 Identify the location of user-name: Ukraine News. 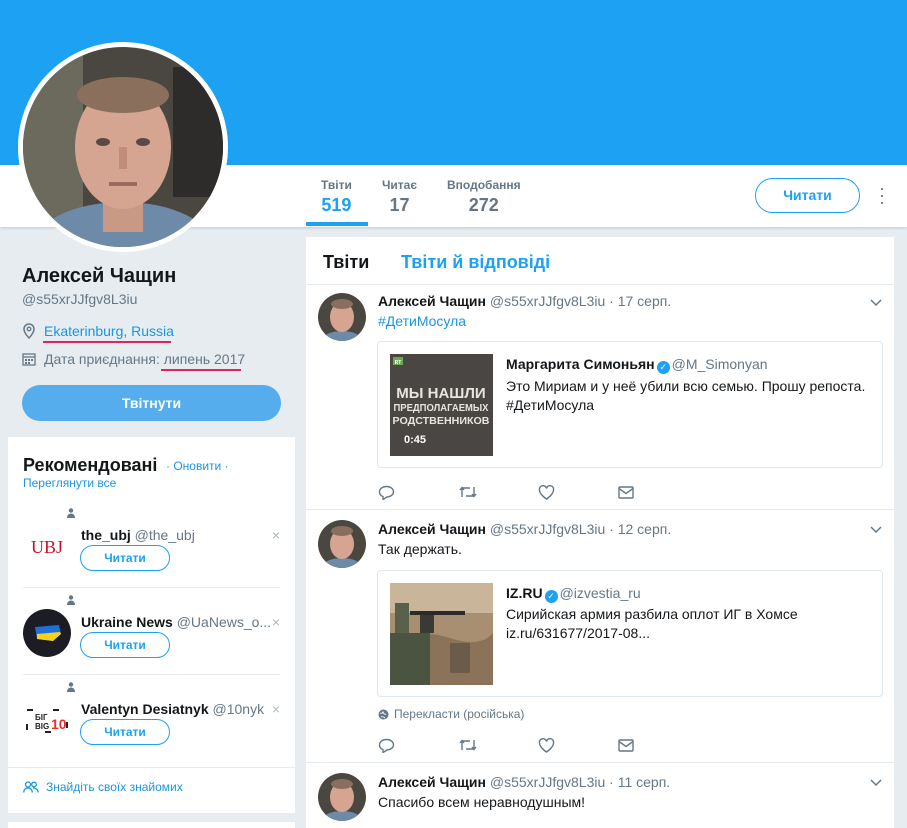
(127, 622).